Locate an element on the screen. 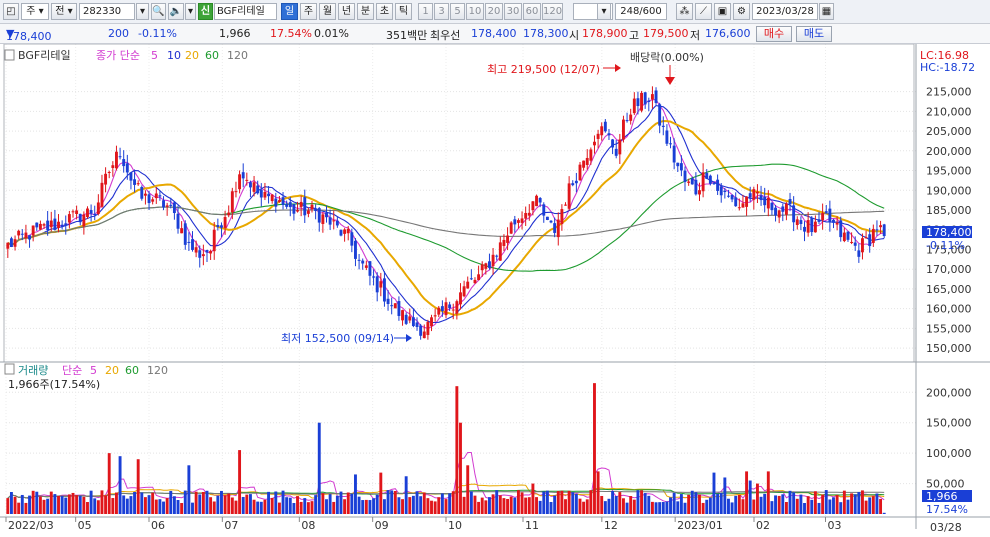 The image size is (990, 537). legend-settings-icon is located at coordinates (9, 55).